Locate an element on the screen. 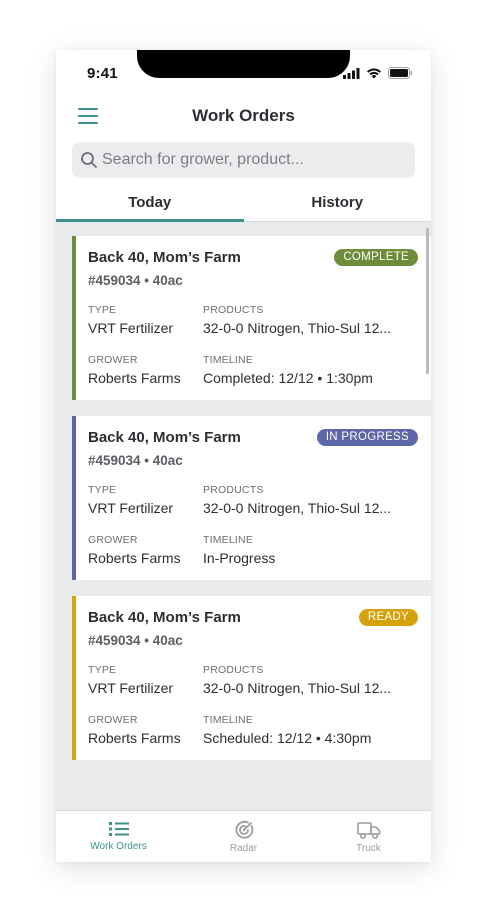 The height and width of the screenshot is (924, 487). nav-truck: Truck is located at coordinates (368, 836).